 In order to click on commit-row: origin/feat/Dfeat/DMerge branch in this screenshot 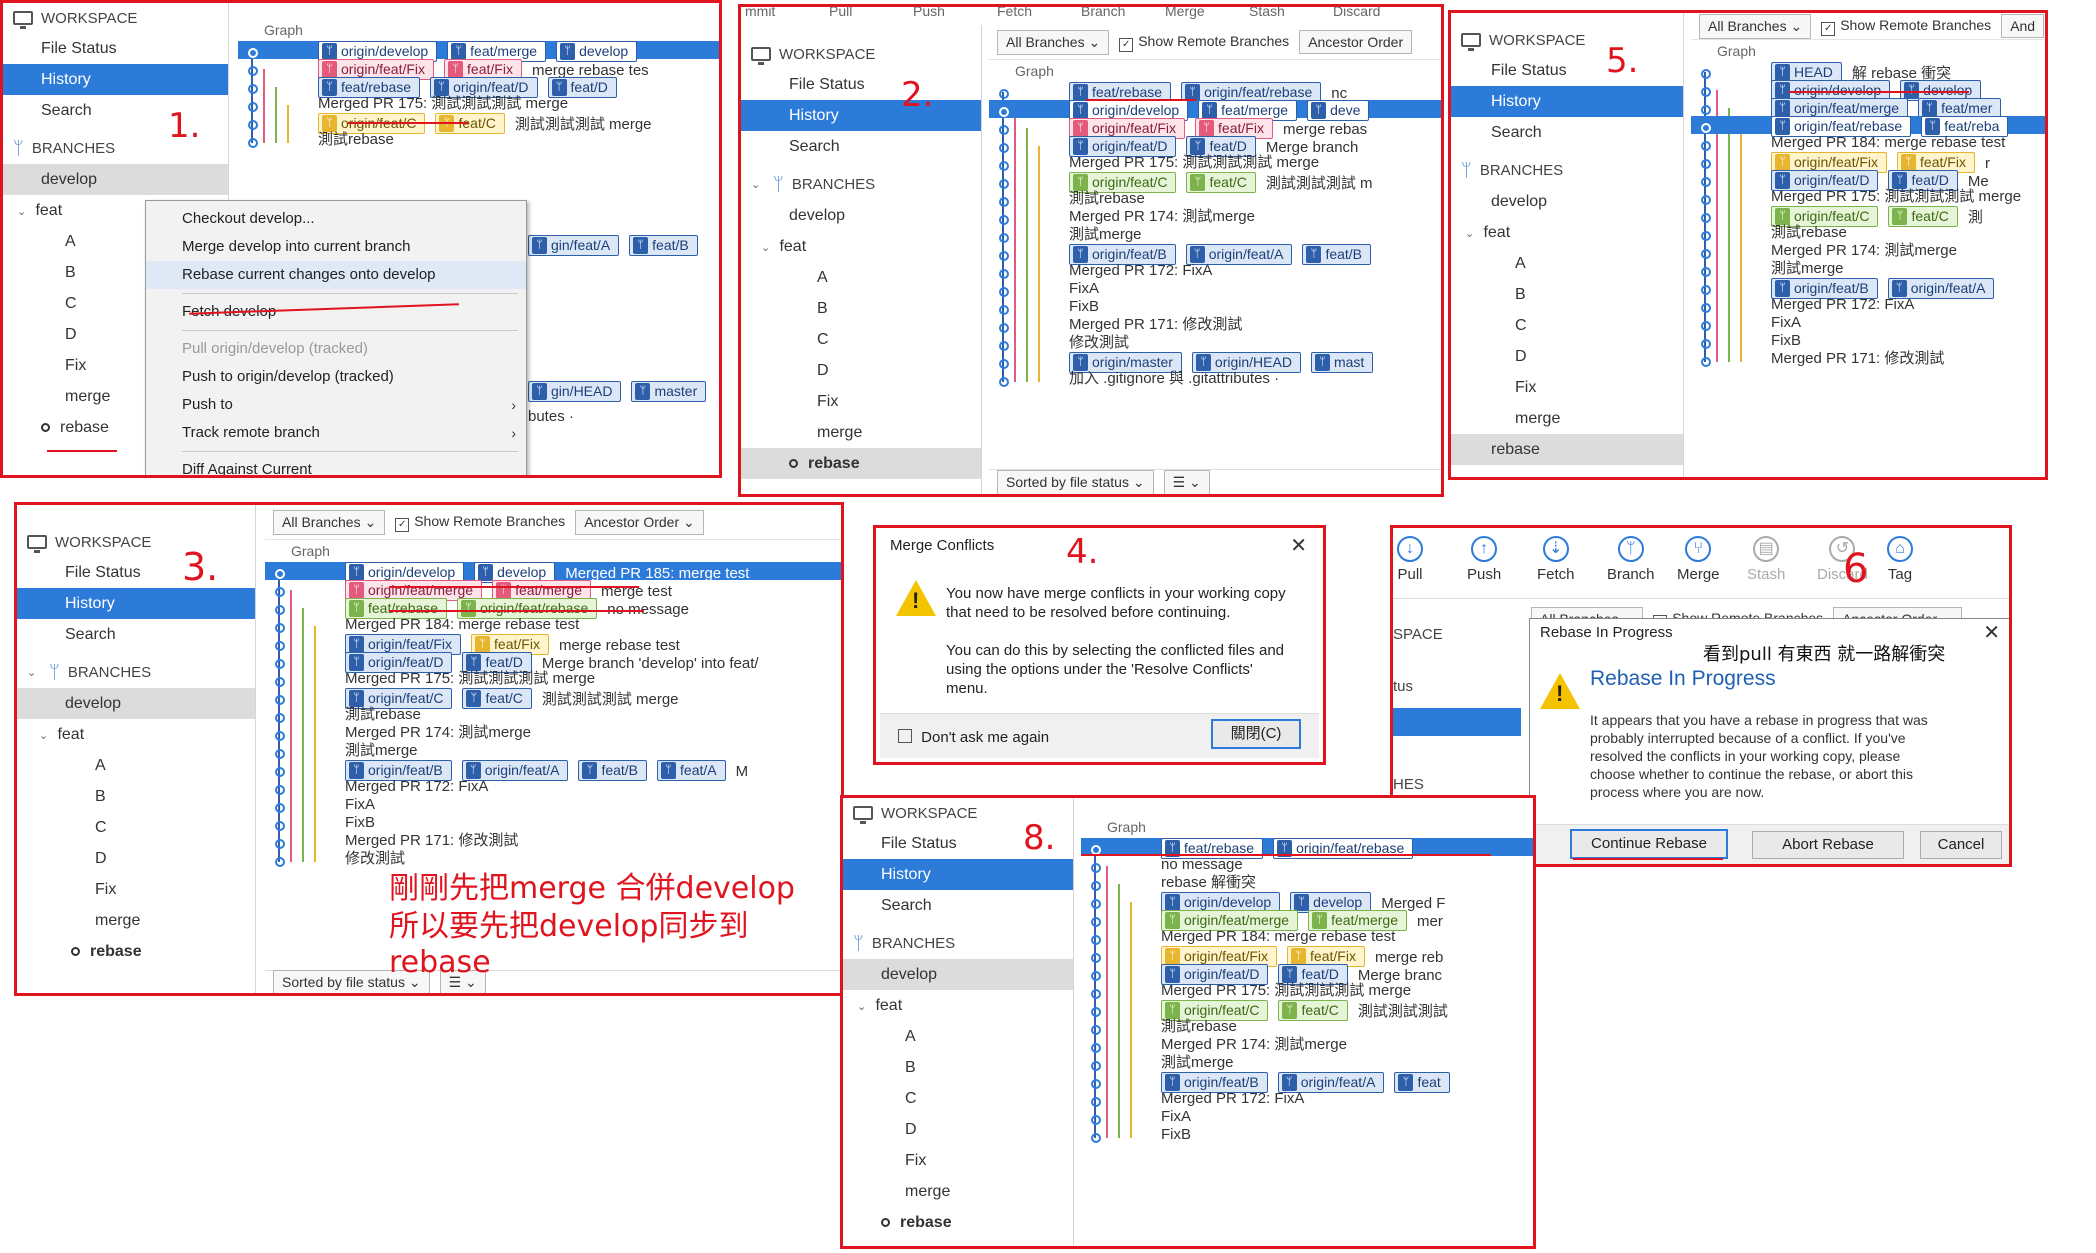, I will do `click(1215, 146)`.